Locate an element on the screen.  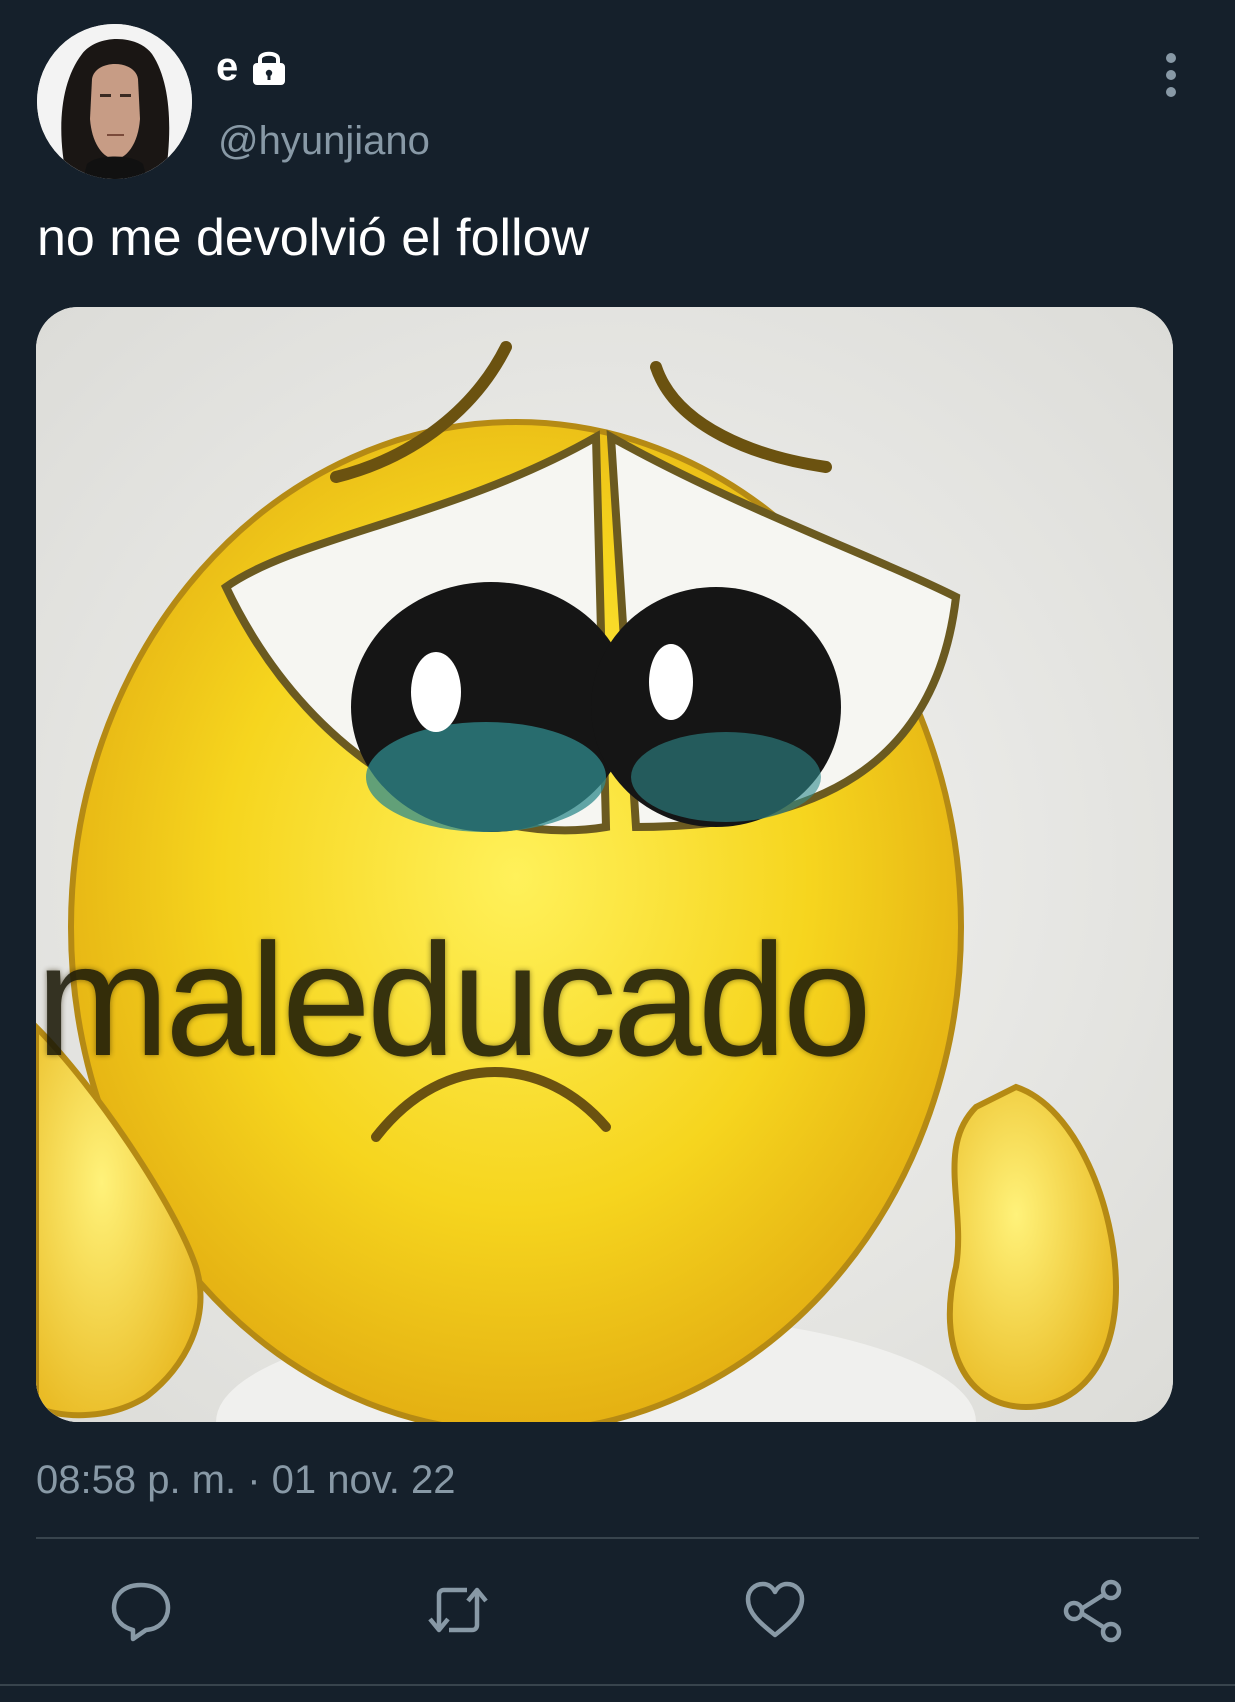
media-caption: maleducado is located at coordinates (454, 999).